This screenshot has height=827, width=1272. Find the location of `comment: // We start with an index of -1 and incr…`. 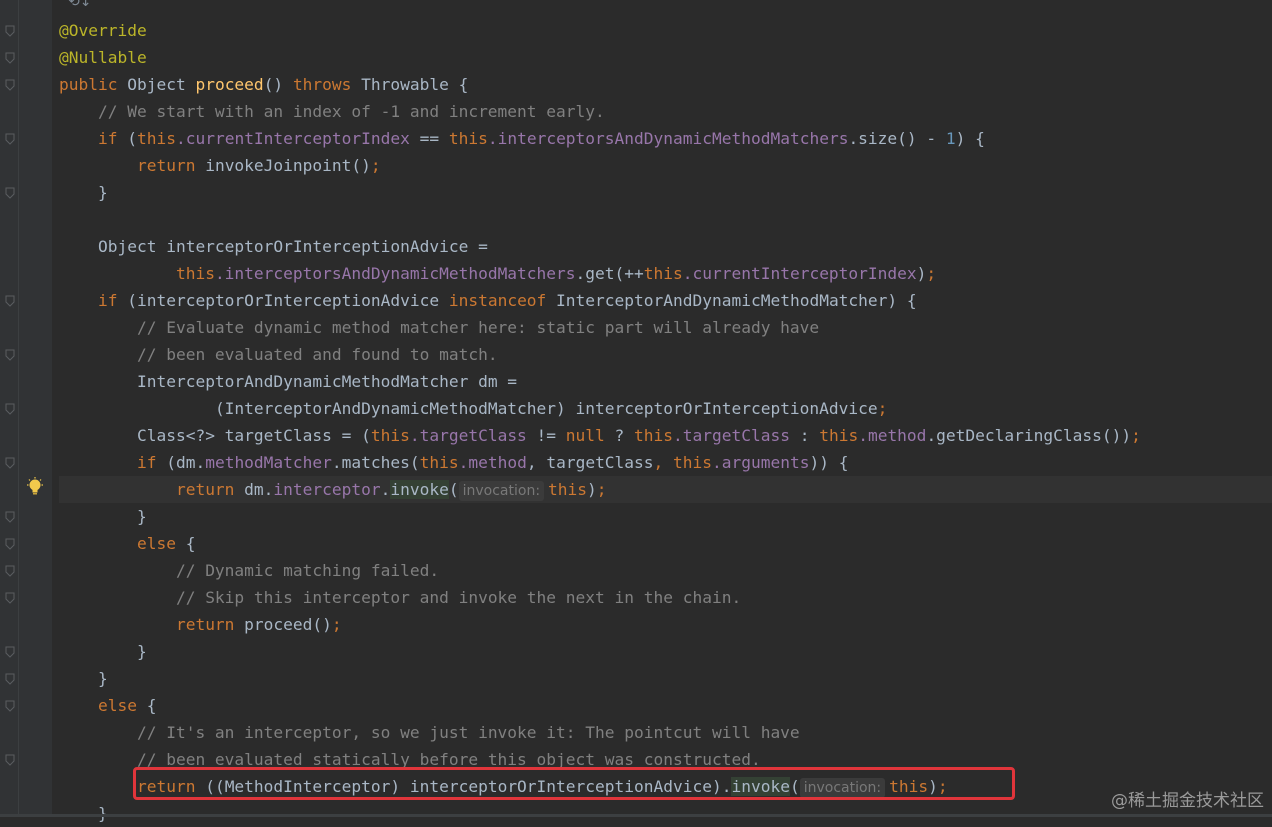

comment: // We start with an index of -1 and incr… is located at coordinates (332, 111).